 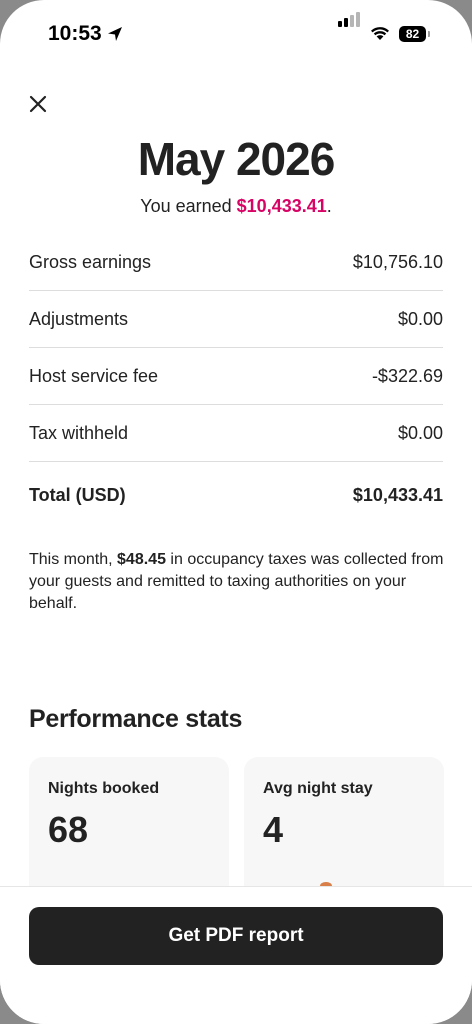 What do you see at coordinates (90, 261) in the screenshot?
I see `row-label: Gross earnings` at bounding box center [90, 261].